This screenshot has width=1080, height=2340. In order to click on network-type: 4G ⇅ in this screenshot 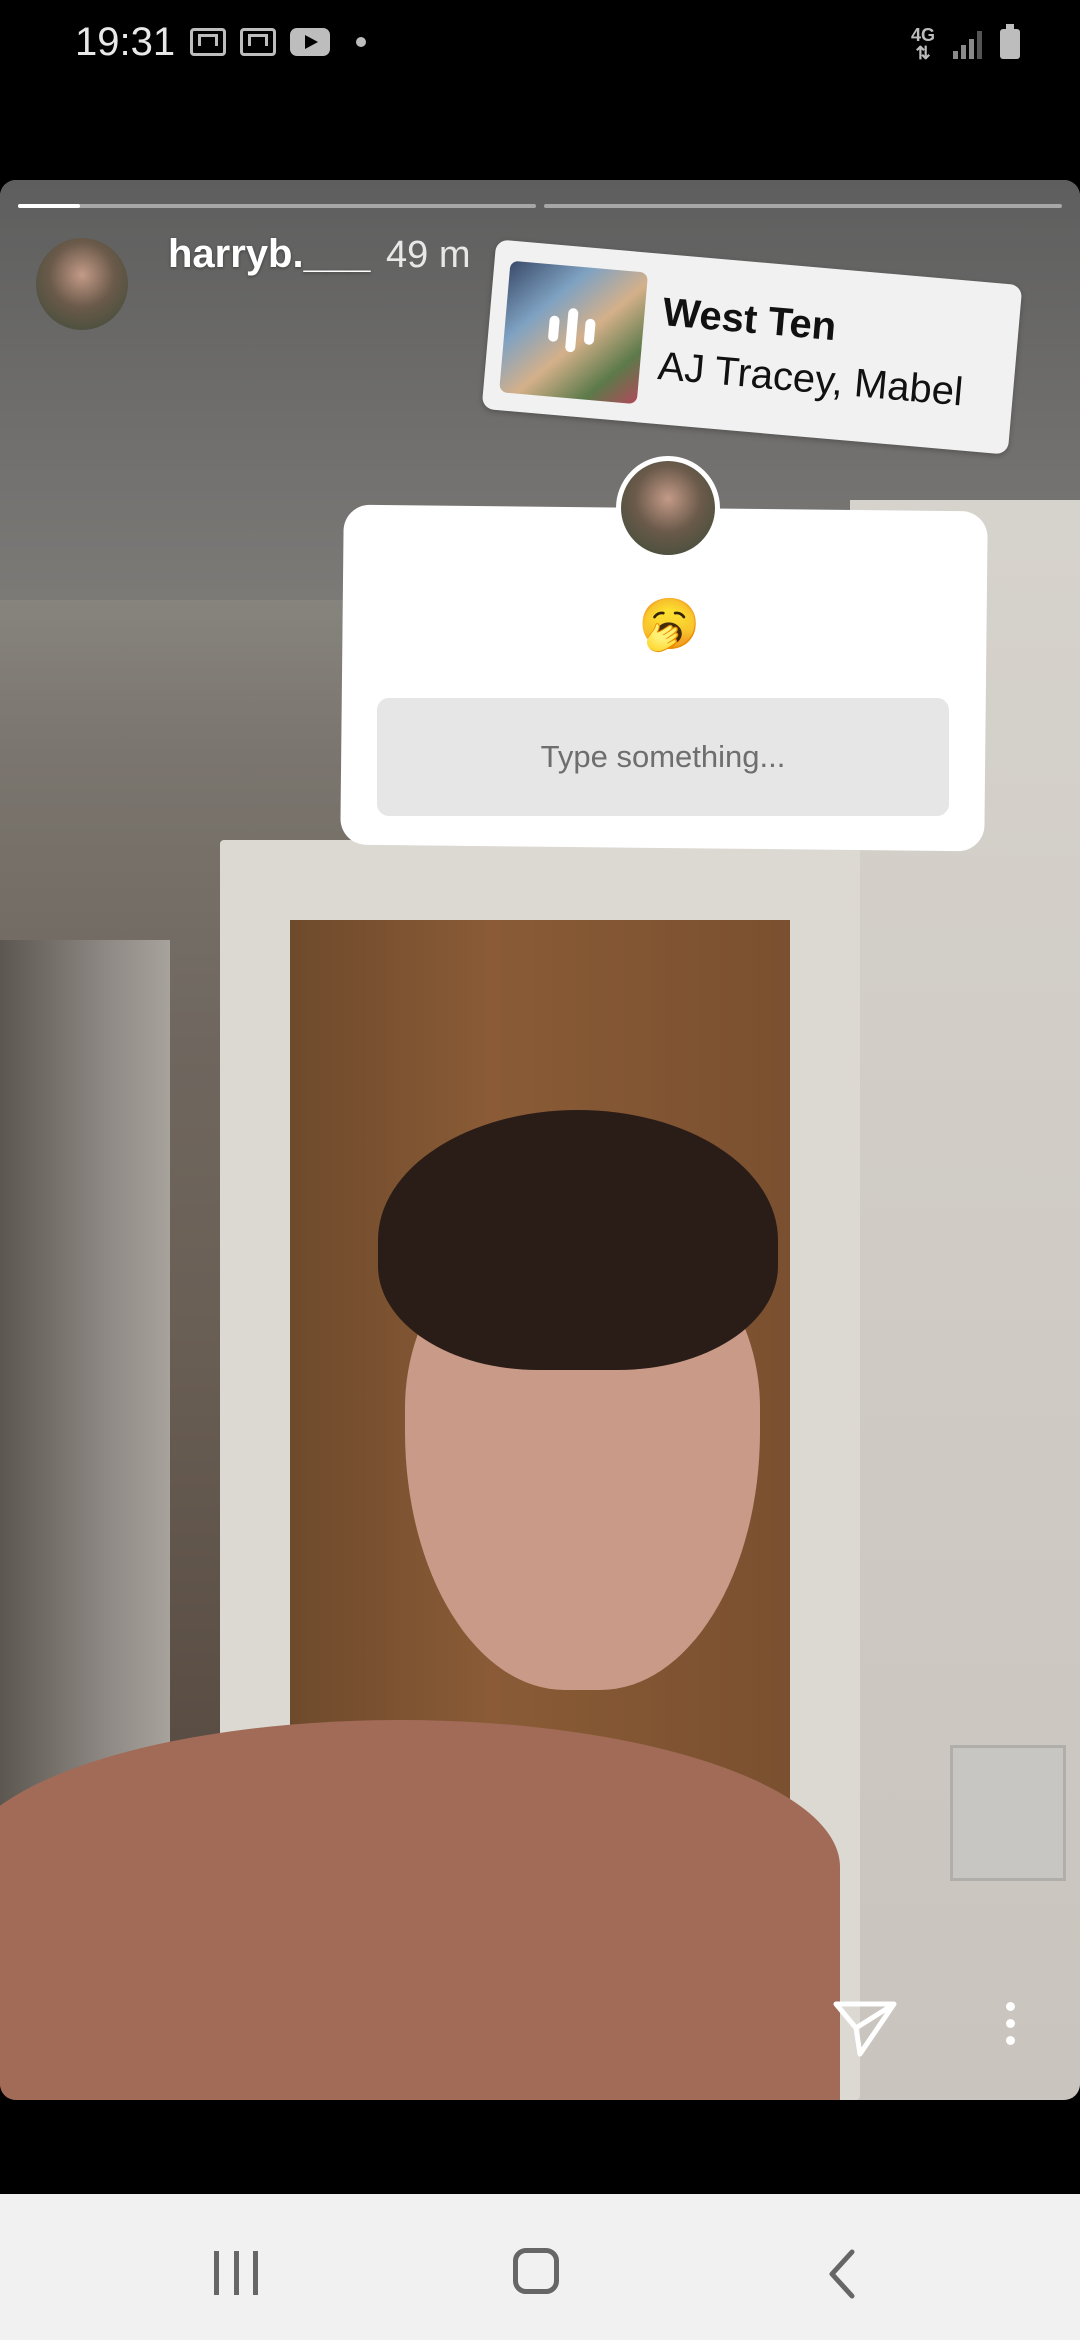, I will do `click(922, 44)`.